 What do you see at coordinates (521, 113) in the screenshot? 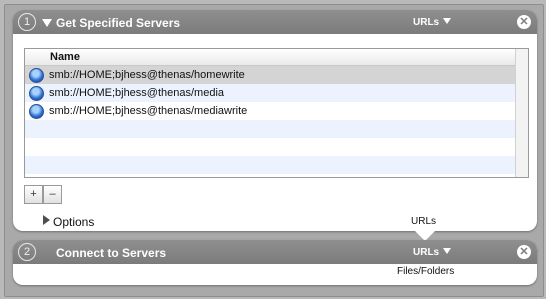
I see `vertical-scrollbar` at bounding box center [521, 113].